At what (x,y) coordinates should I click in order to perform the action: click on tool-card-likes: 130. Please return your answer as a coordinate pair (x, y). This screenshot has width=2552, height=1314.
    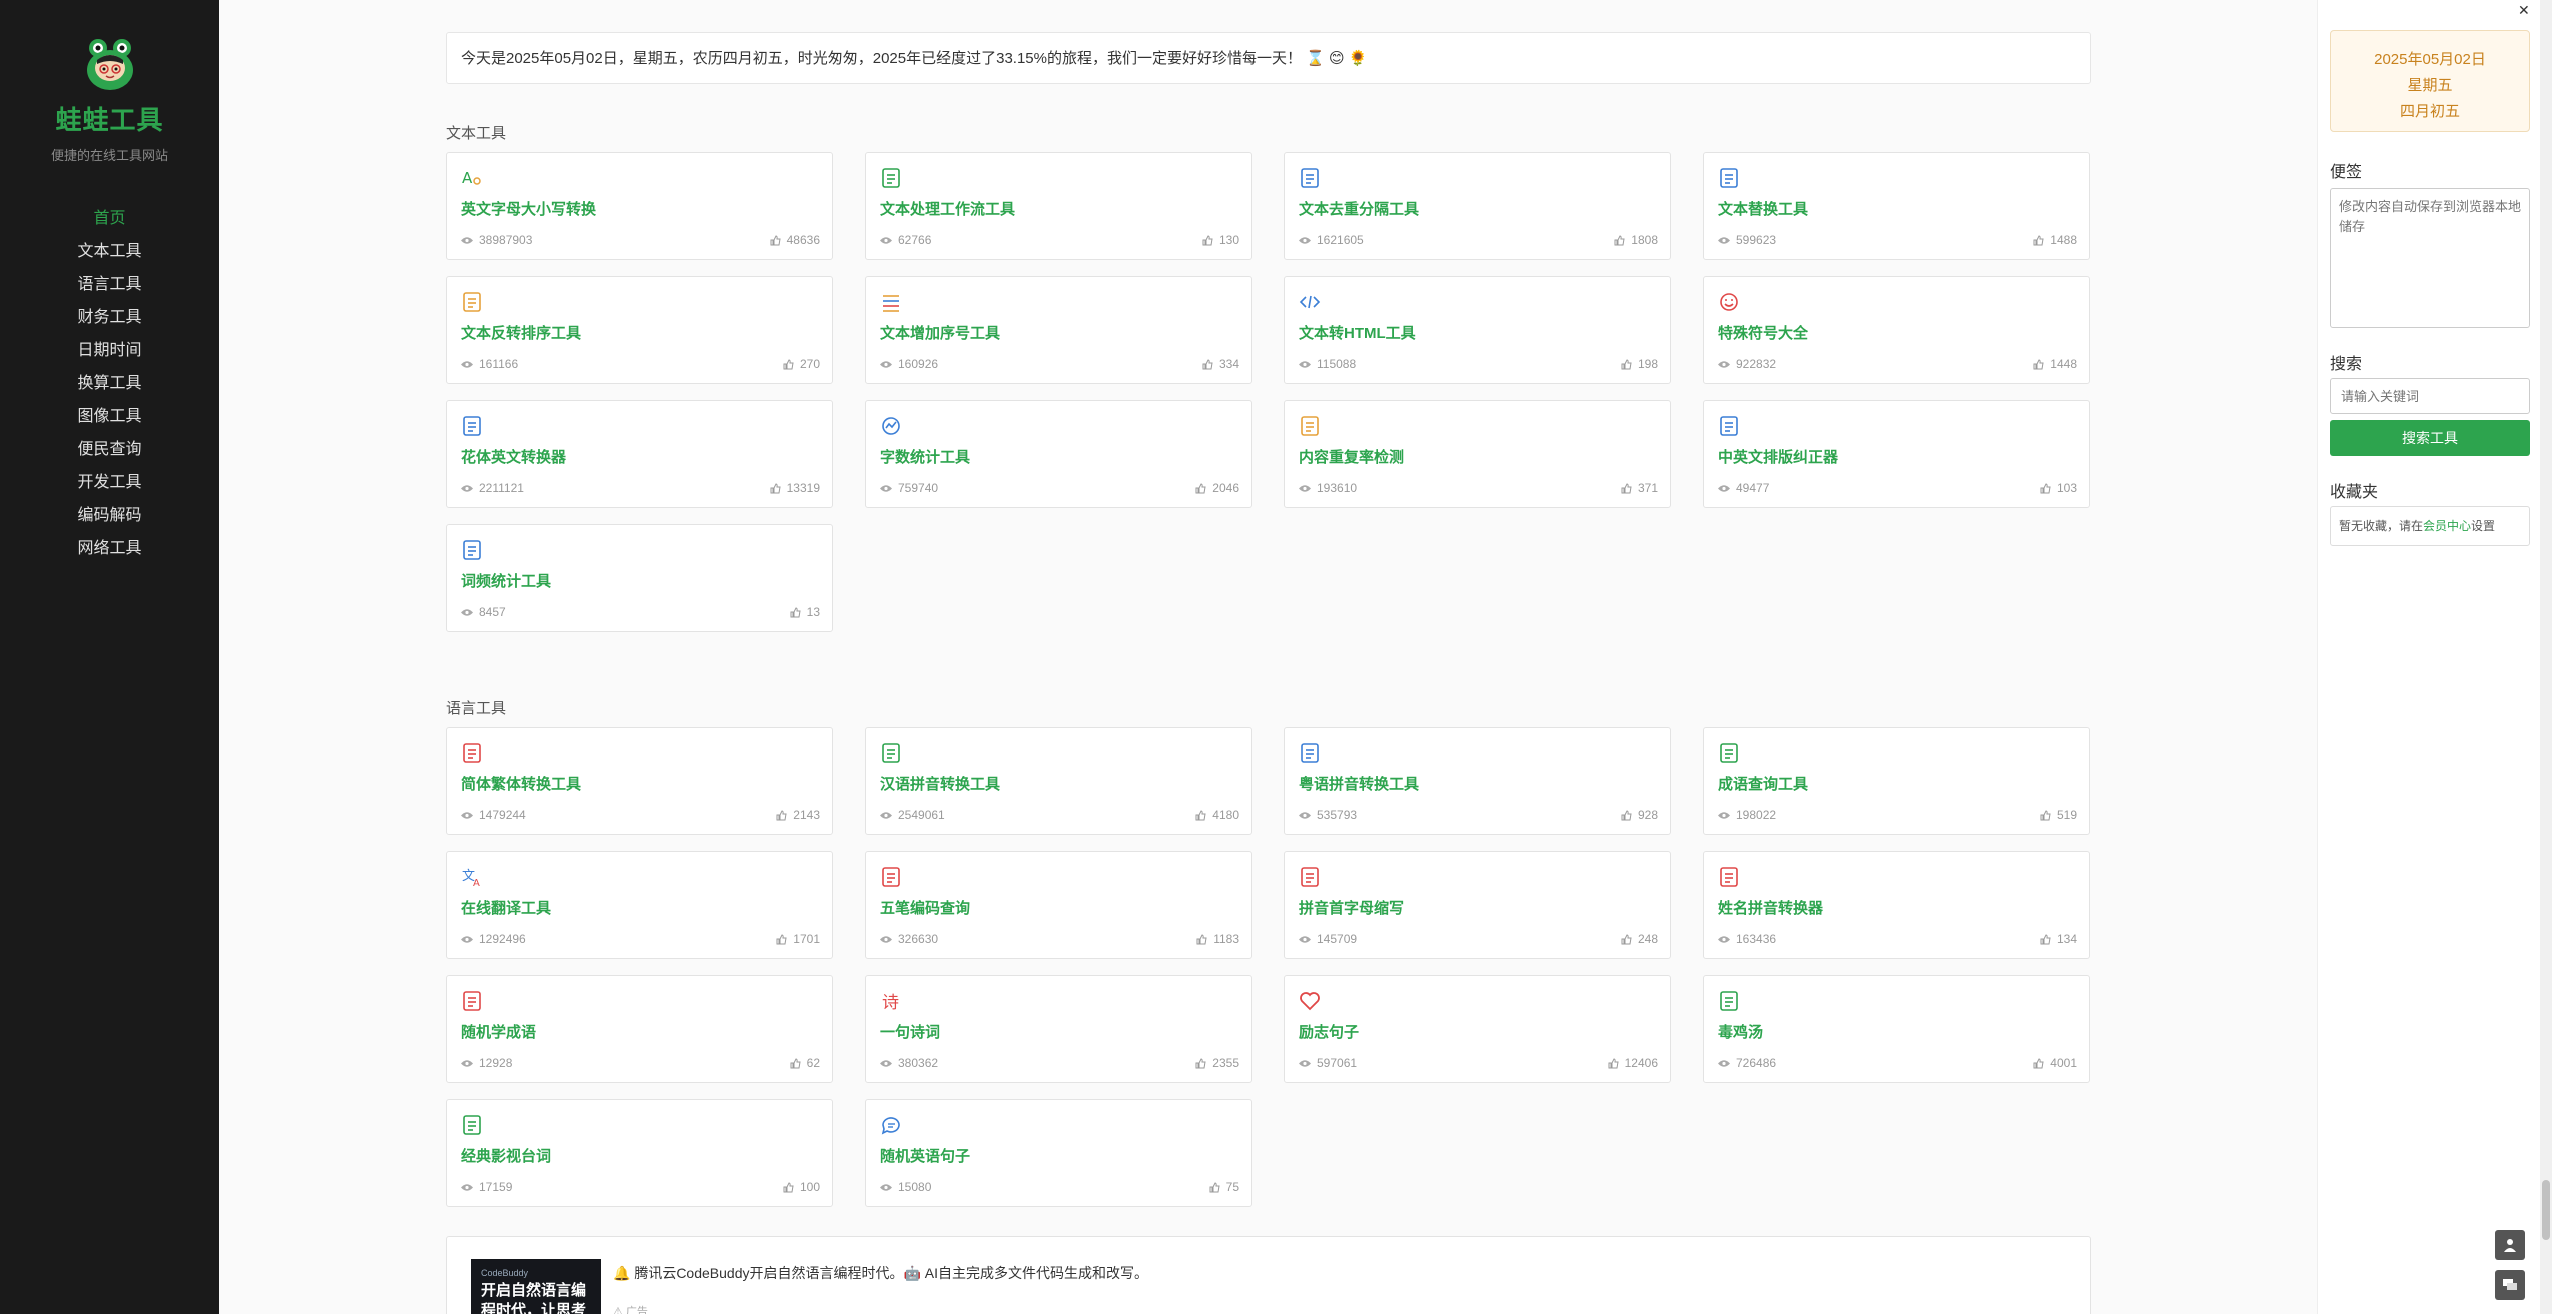
    Looking at the image, I should click on (1220, 240).